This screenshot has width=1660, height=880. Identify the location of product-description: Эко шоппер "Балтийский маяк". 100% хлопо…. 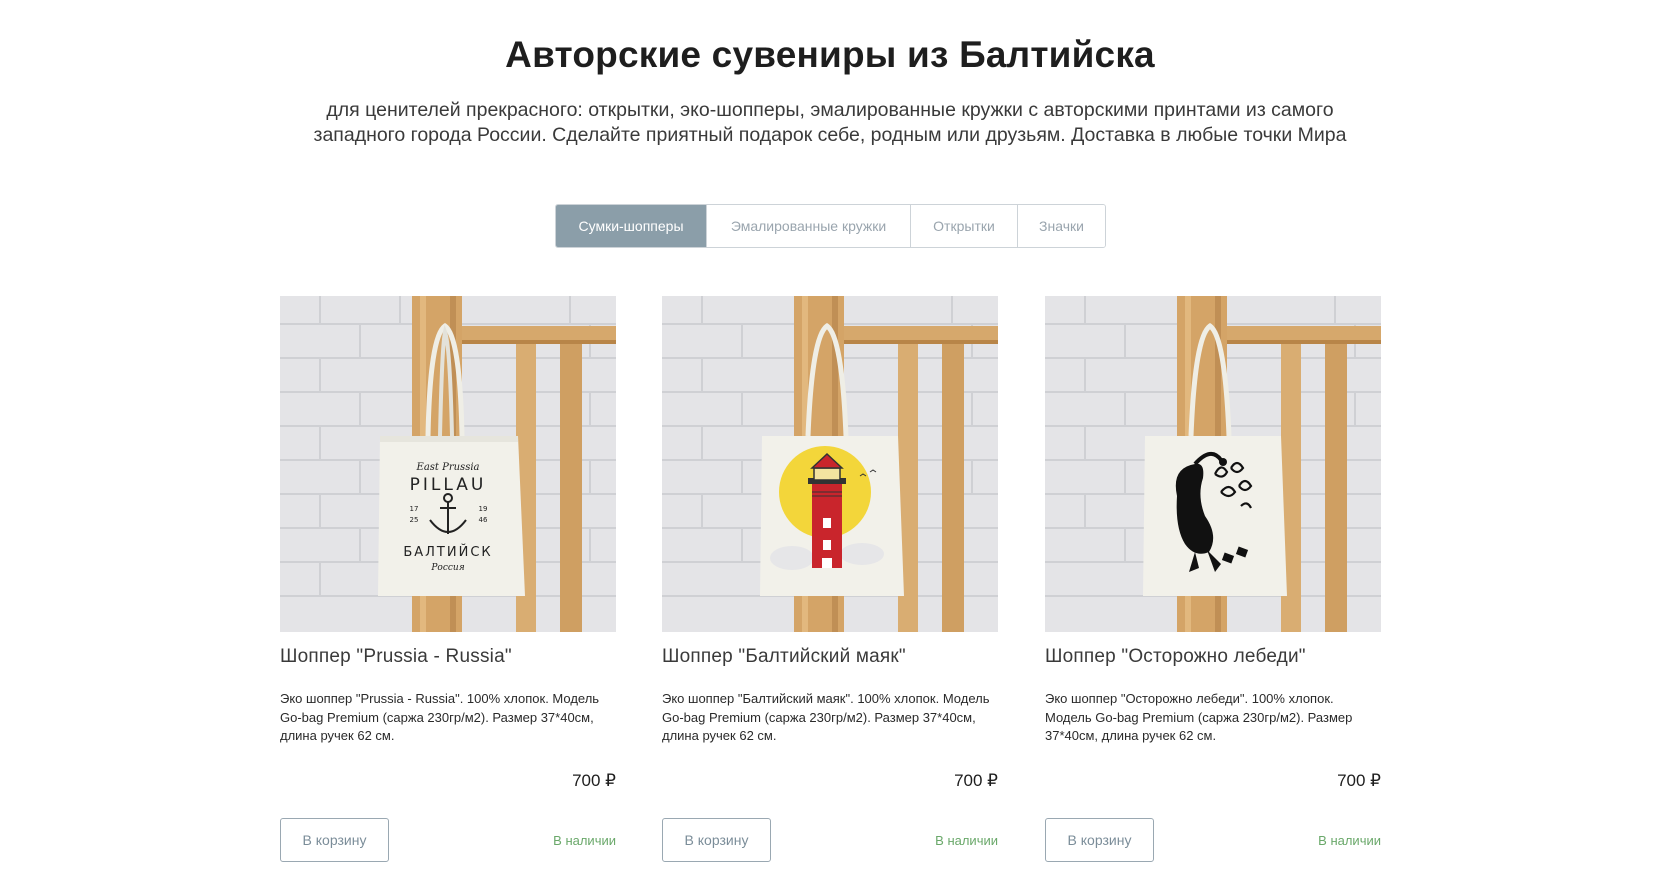
(826, 717).